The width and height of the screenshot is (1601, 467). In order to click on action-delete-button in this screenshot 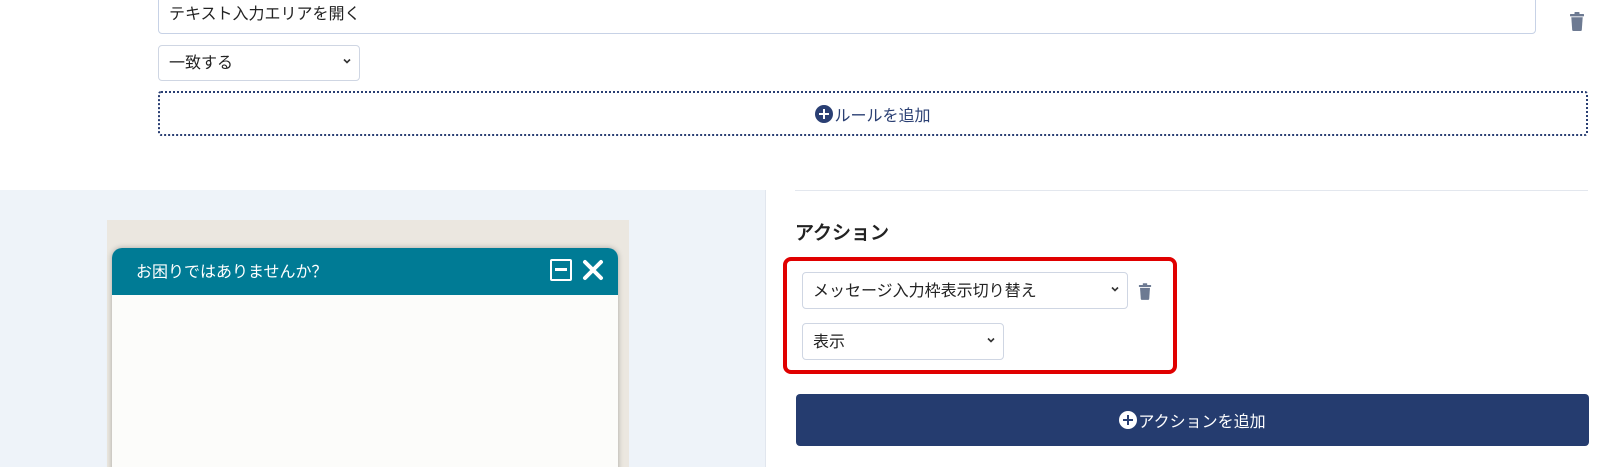, I will do `click(1145, 291)`.